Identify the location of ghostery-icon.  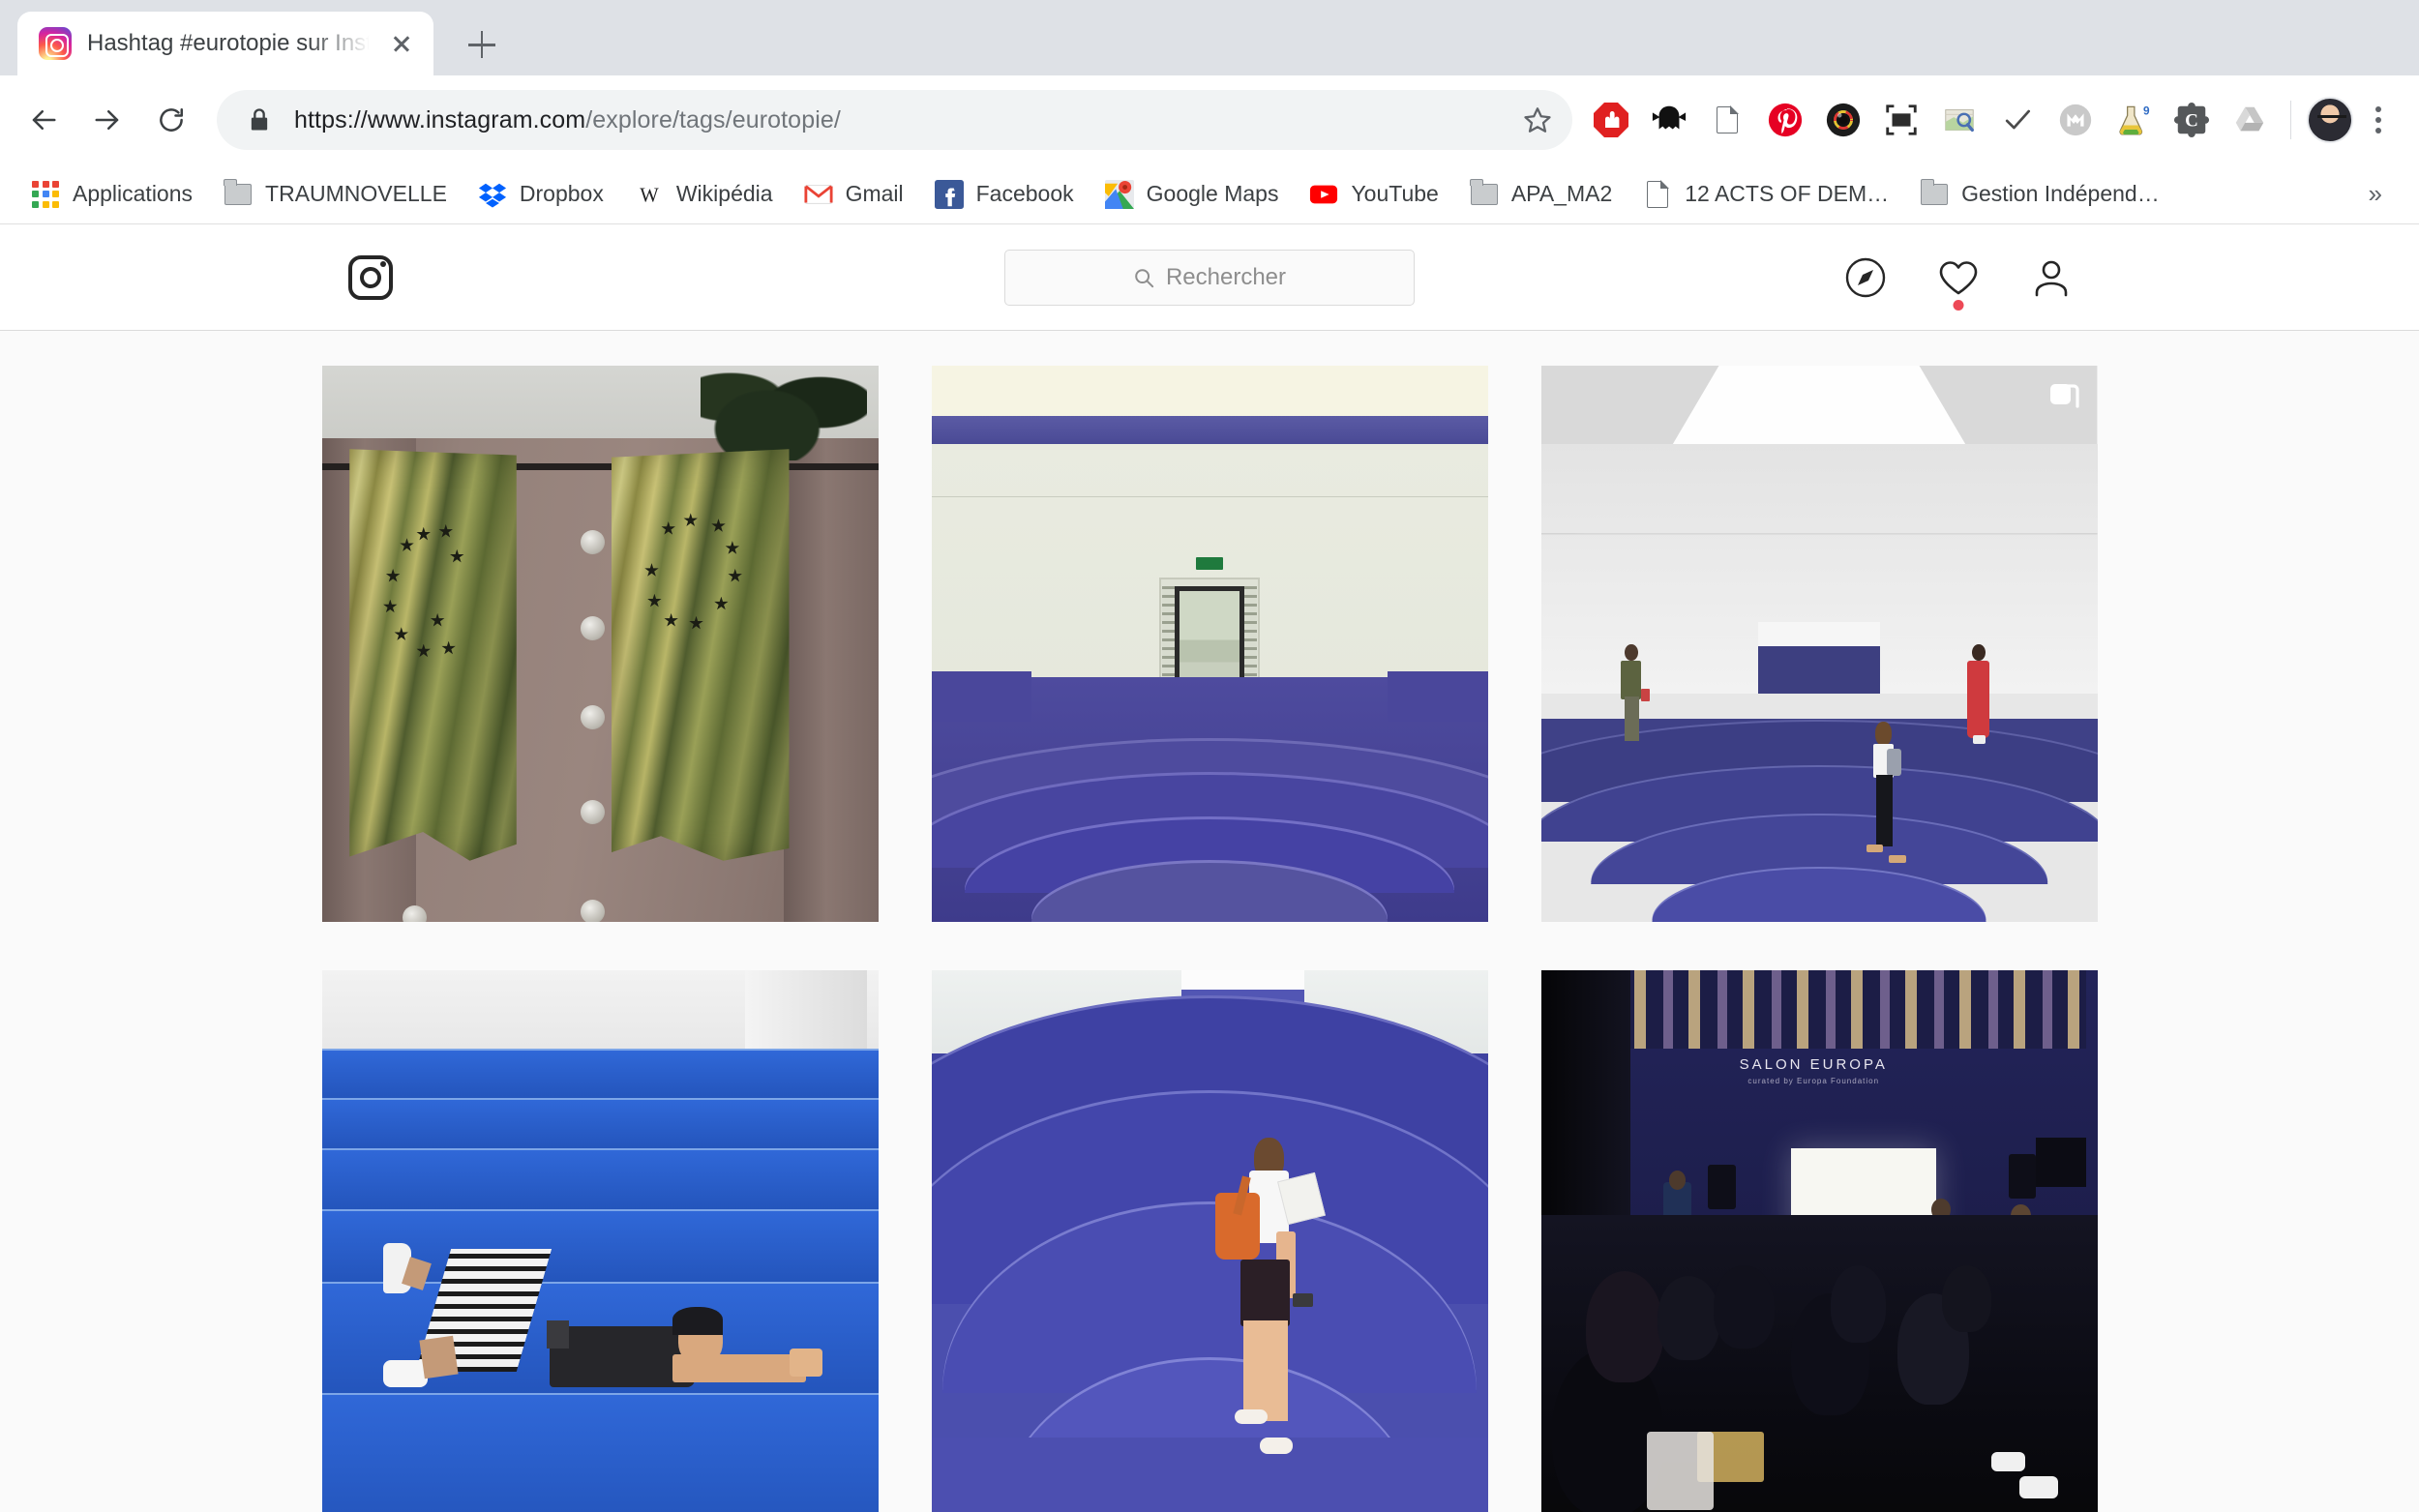
(1669, 120).